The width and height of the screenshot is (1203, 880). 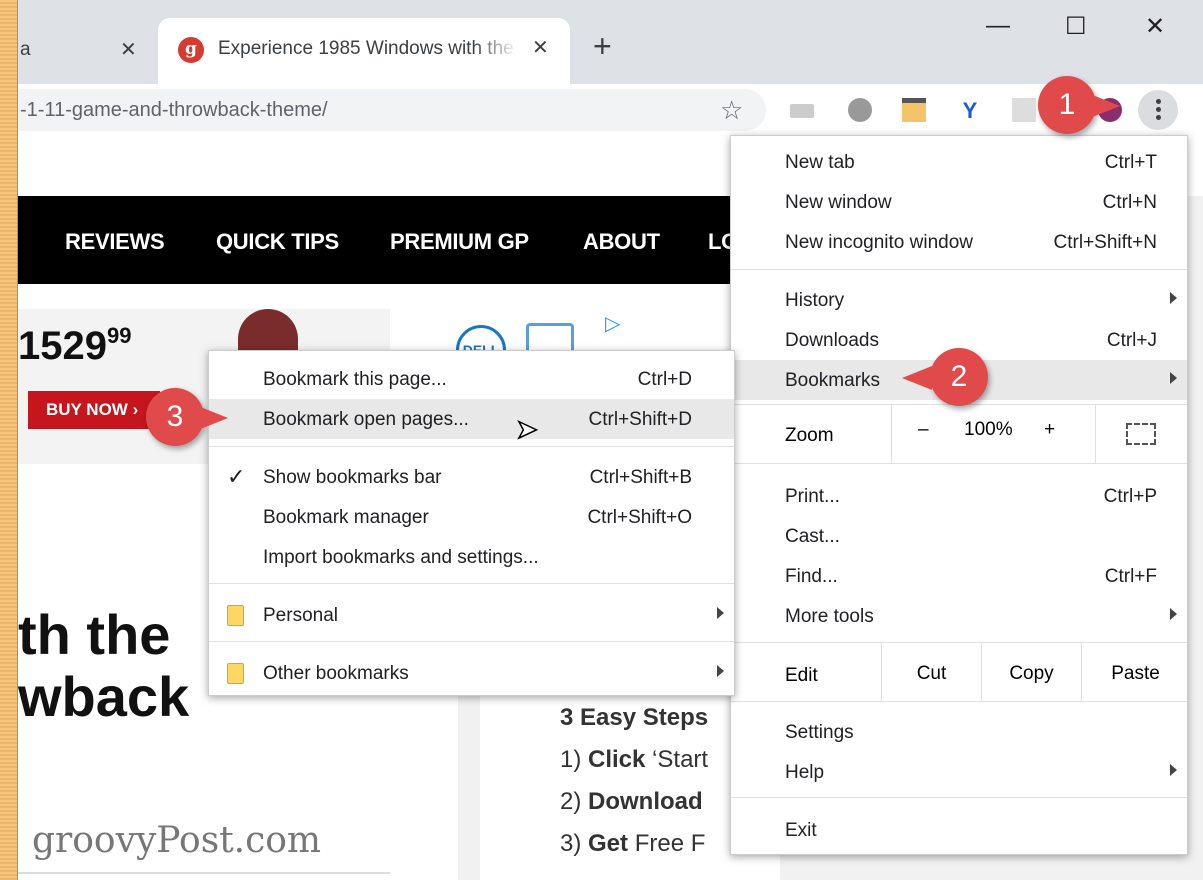 What do you see at coordinates (191, 50) in the screenshot?
I see `groovypost-favicon-icon: g` at bounding box center [191, 50].